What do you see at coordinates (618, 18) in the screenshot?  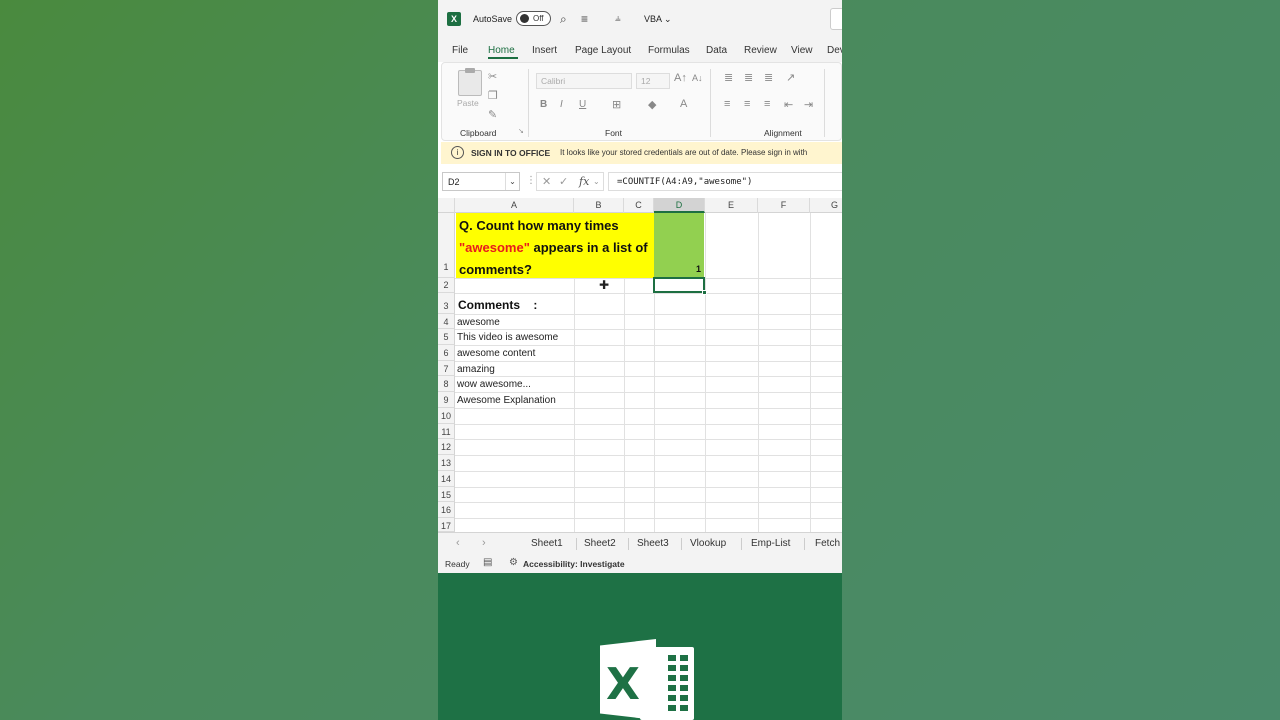 I see `customize-icon: ⫨` at bounding box center [618, 18].